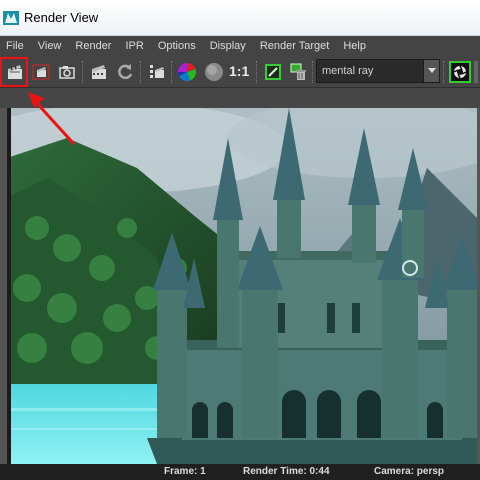 The width and height of the screenshot is (480, 480). What do you see at coordinates (286, 471) in the screenshot?
I see `status-render-time: Render Time: 0:44` at bounding box center [286, 471].